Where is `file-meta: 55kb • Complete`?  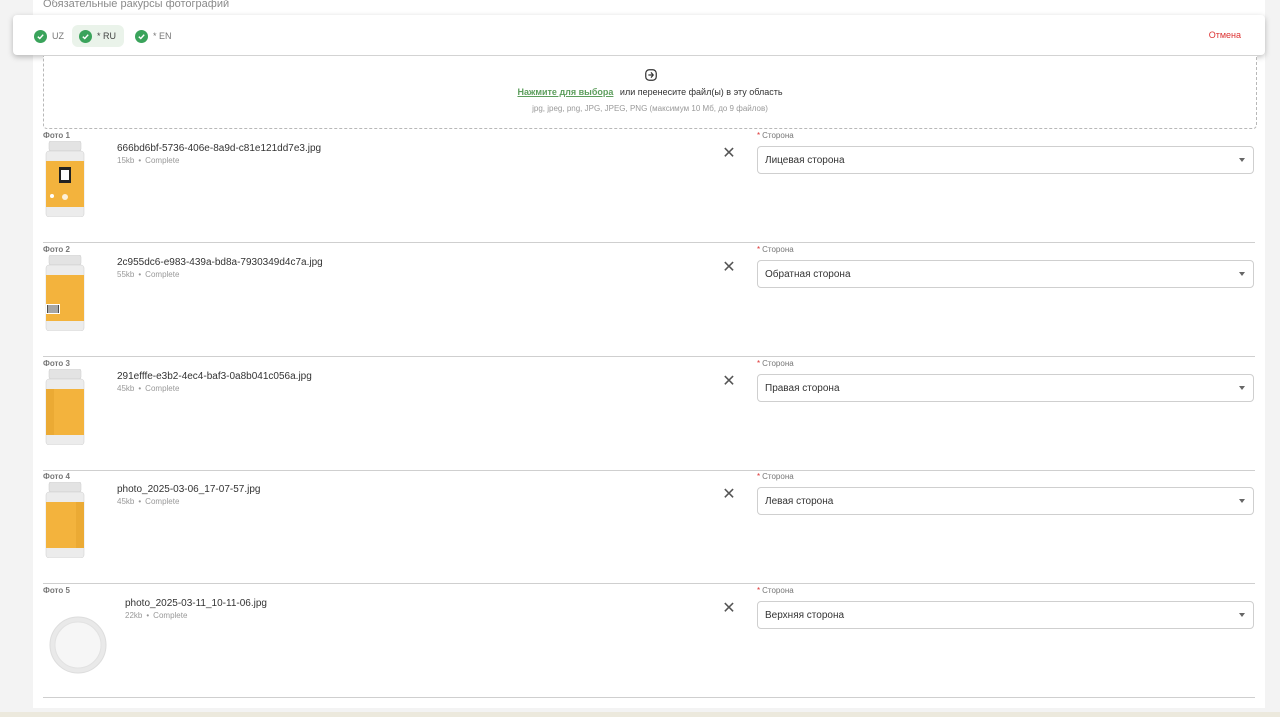
file-meta: 55kb • Complete is located at coordinates (148, 274).